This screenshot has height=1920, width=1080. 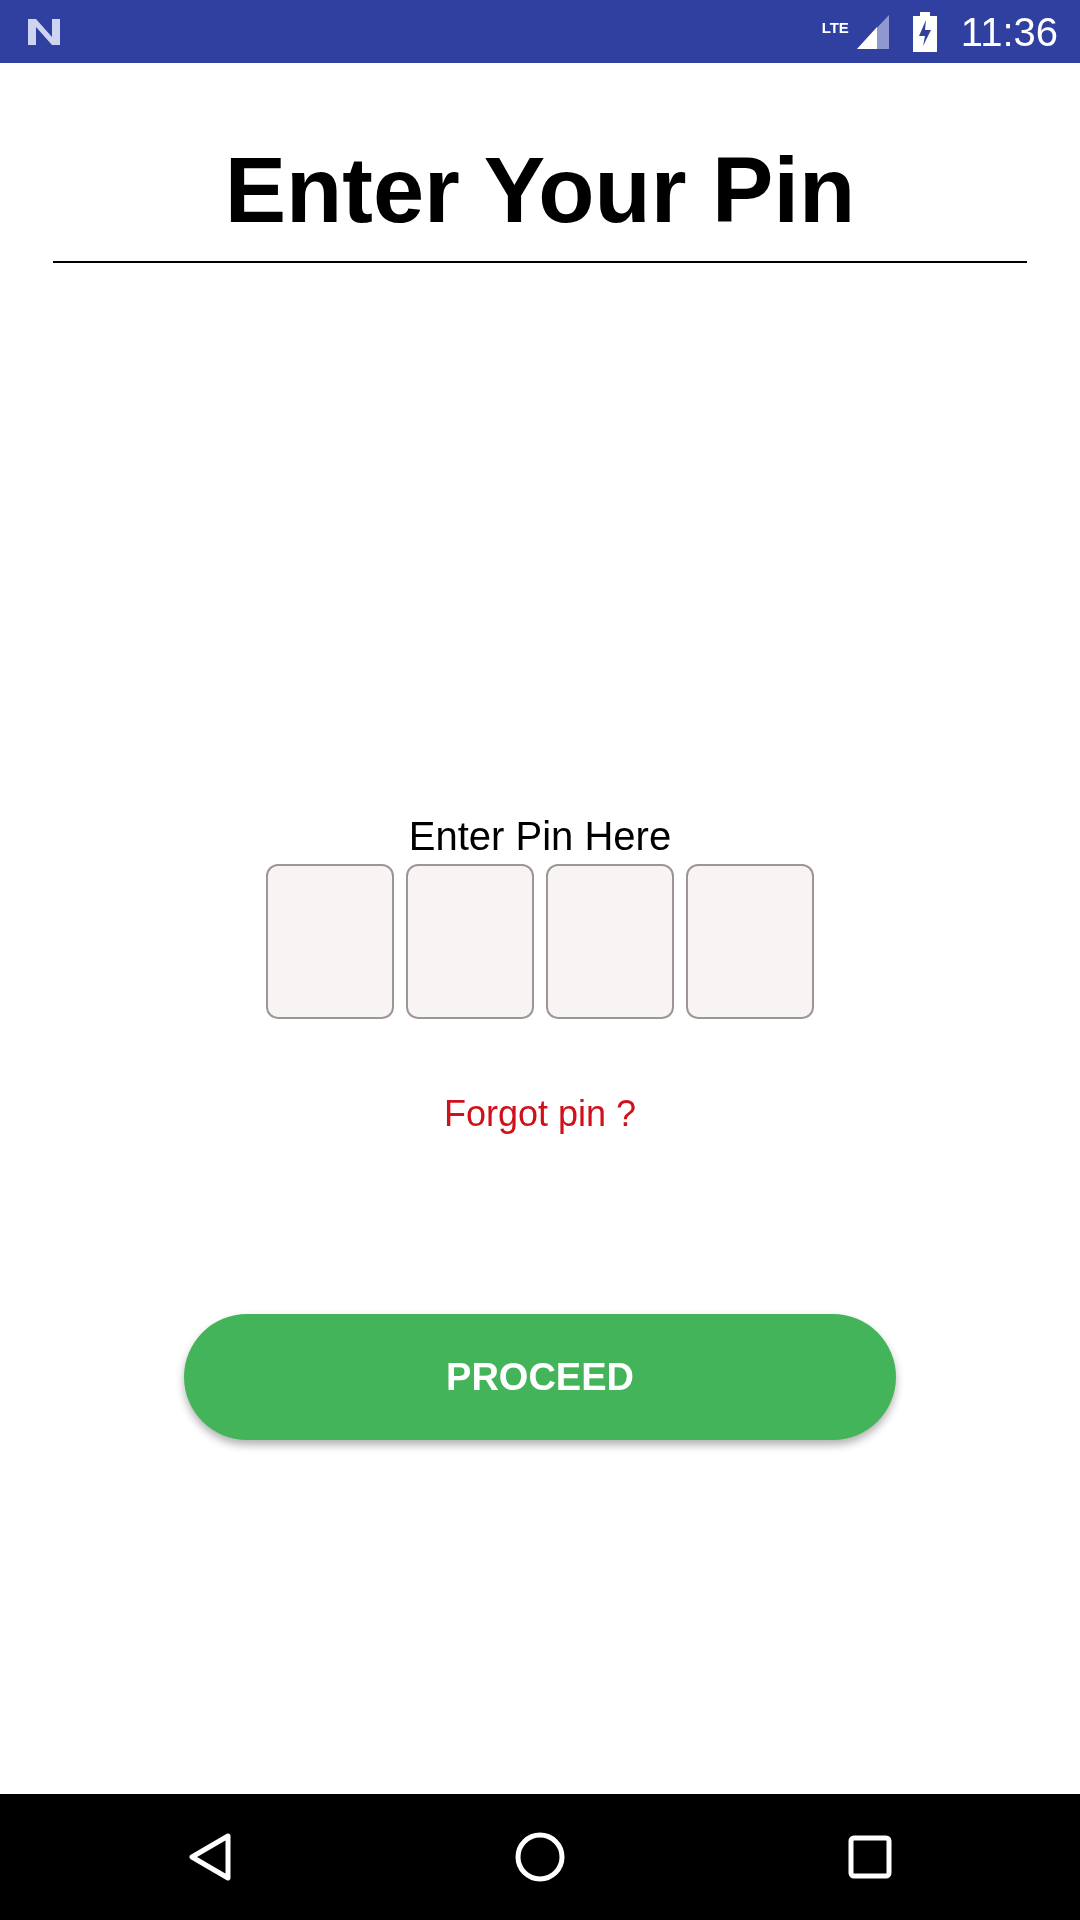 What do you see at coordinates (540, 190) in the screenshot?
I see `page-title: Enter Your Pin` at bounding box center [540, 190].